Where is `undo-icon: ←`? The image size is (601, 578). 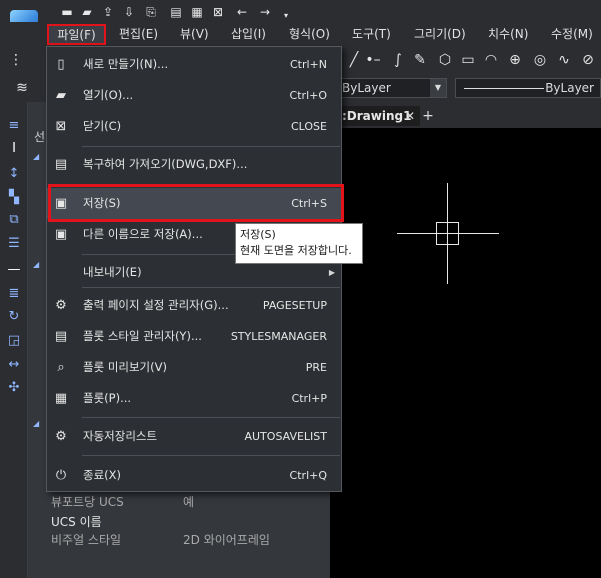 undo-icon: ← is located at coordinates (242, 12).